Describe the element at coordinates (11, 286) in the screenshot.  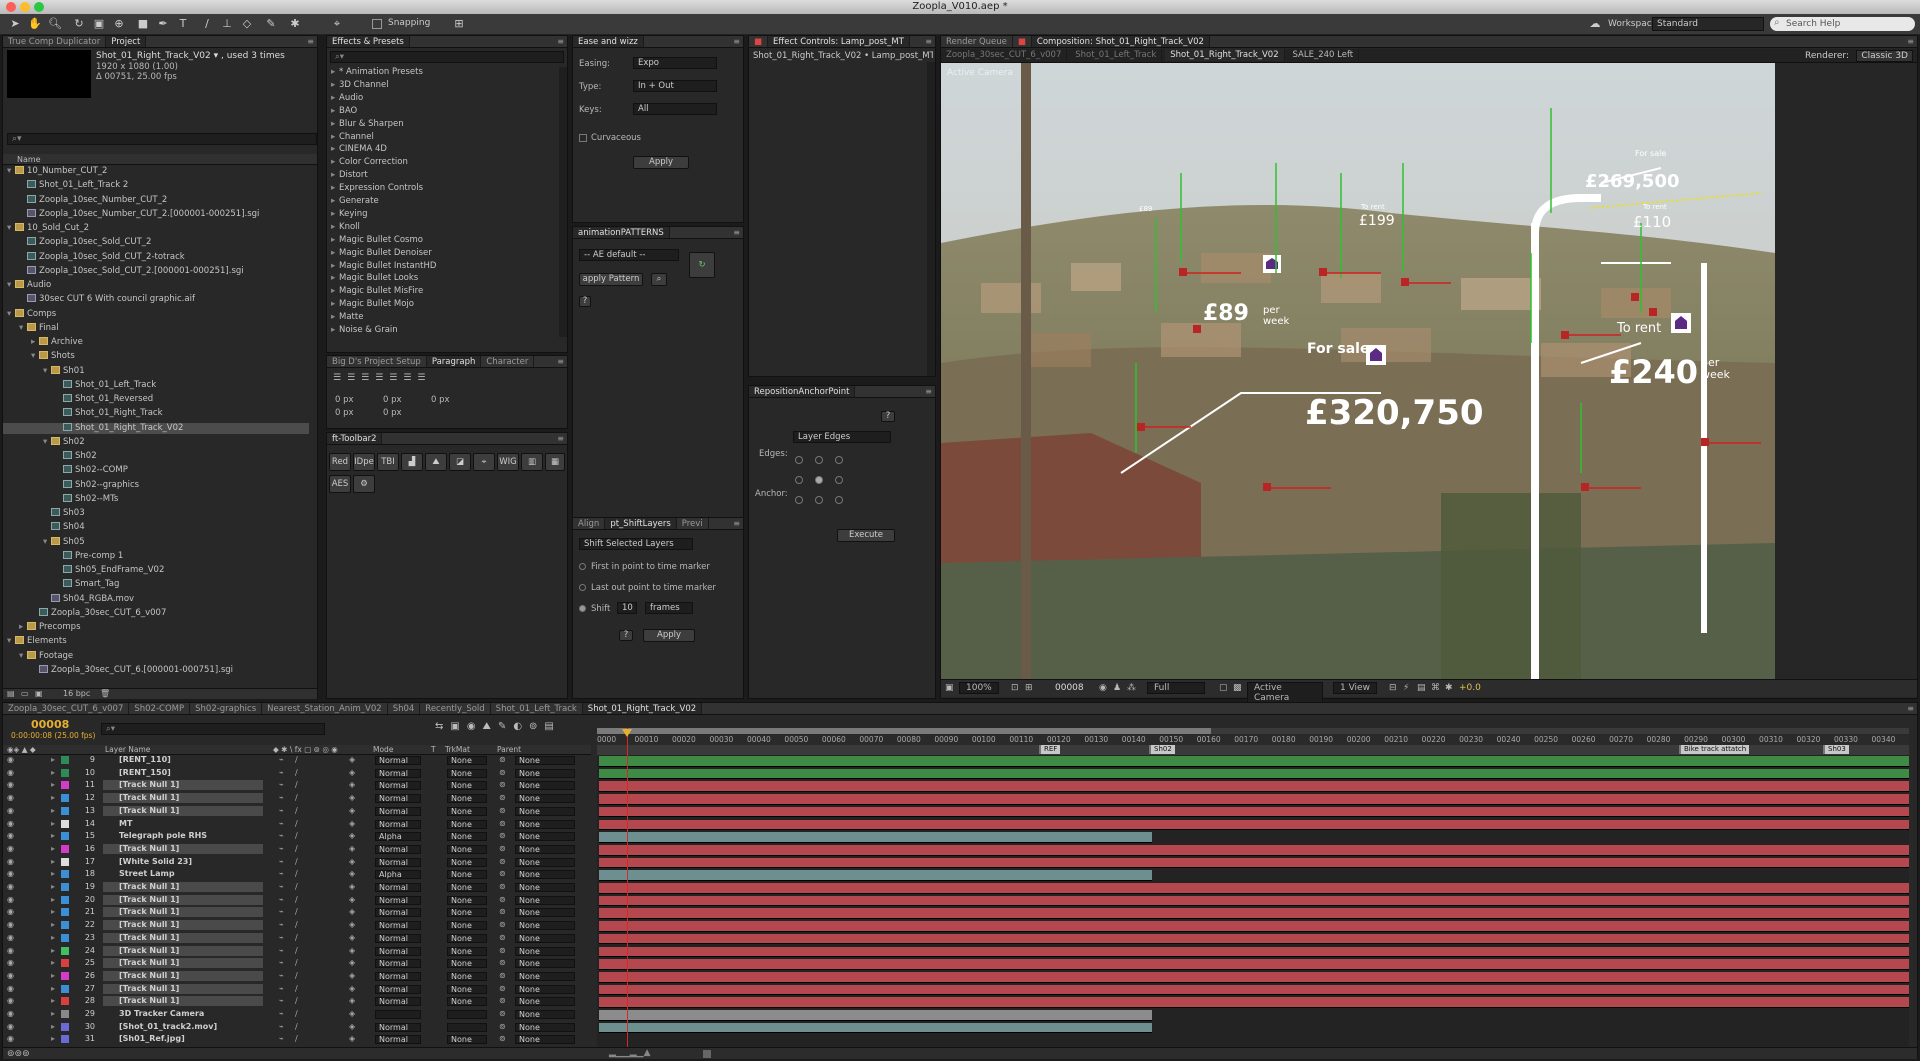
I see `expand-triangle-icon: ▾` at that location.